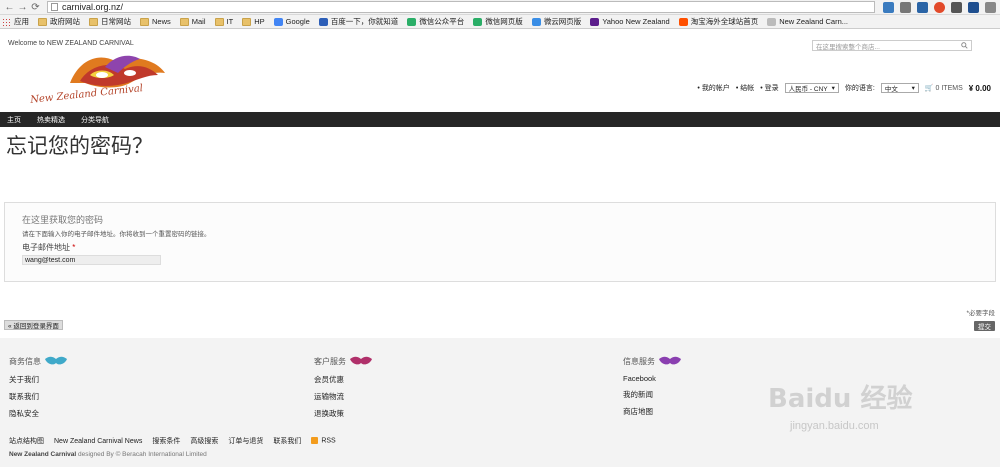  Describe the element at coordinates (95, 81) in the screenshot. I see `site-logo: New Zealand Carnival` at that location.